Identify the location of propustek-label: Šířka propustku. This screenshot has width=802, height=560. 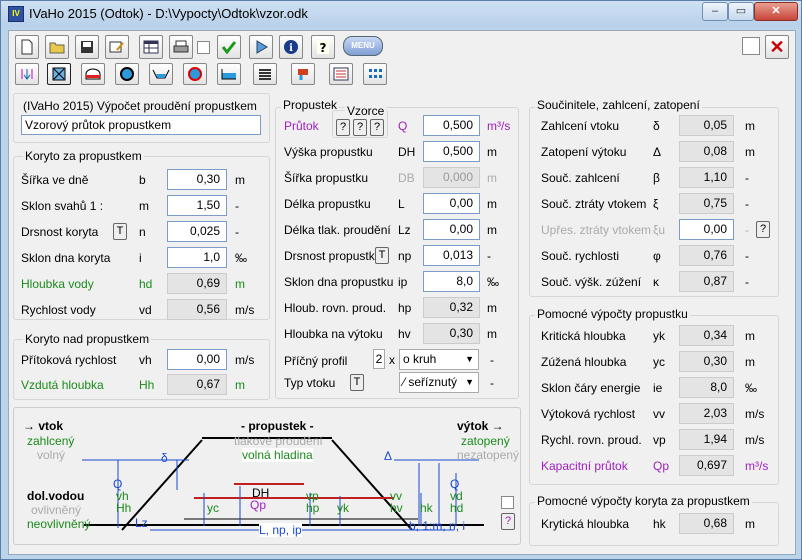
(326, 178).